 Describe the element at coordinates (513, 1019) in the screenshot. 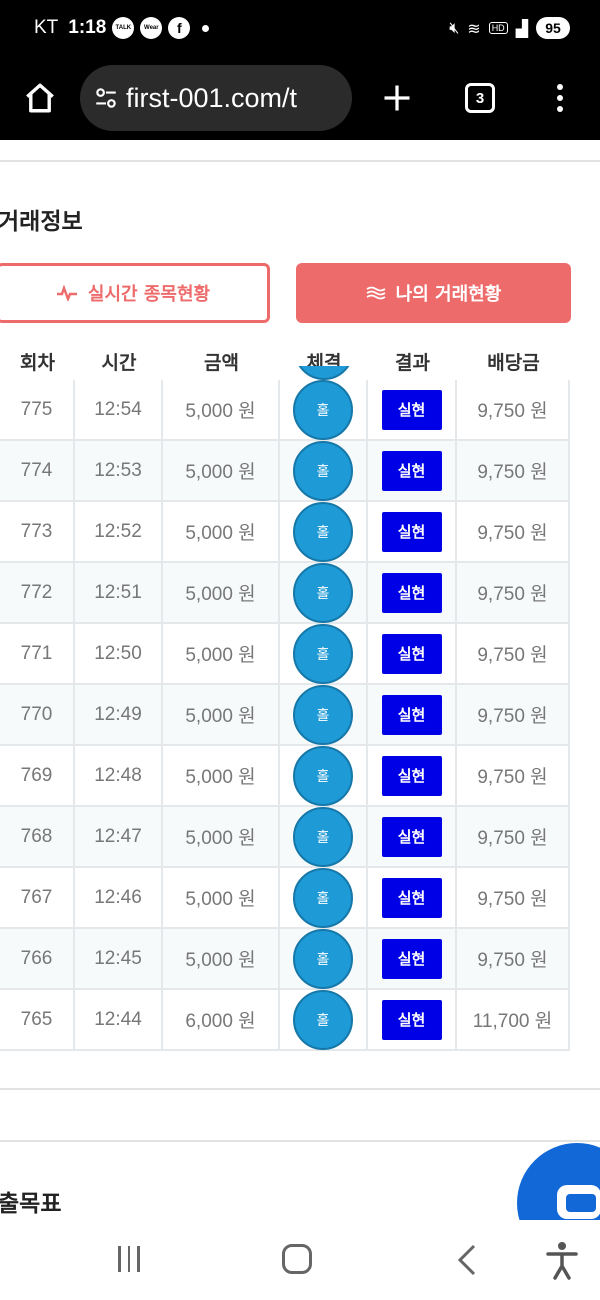

I see `payout-cell: 11,700 원` at that location.